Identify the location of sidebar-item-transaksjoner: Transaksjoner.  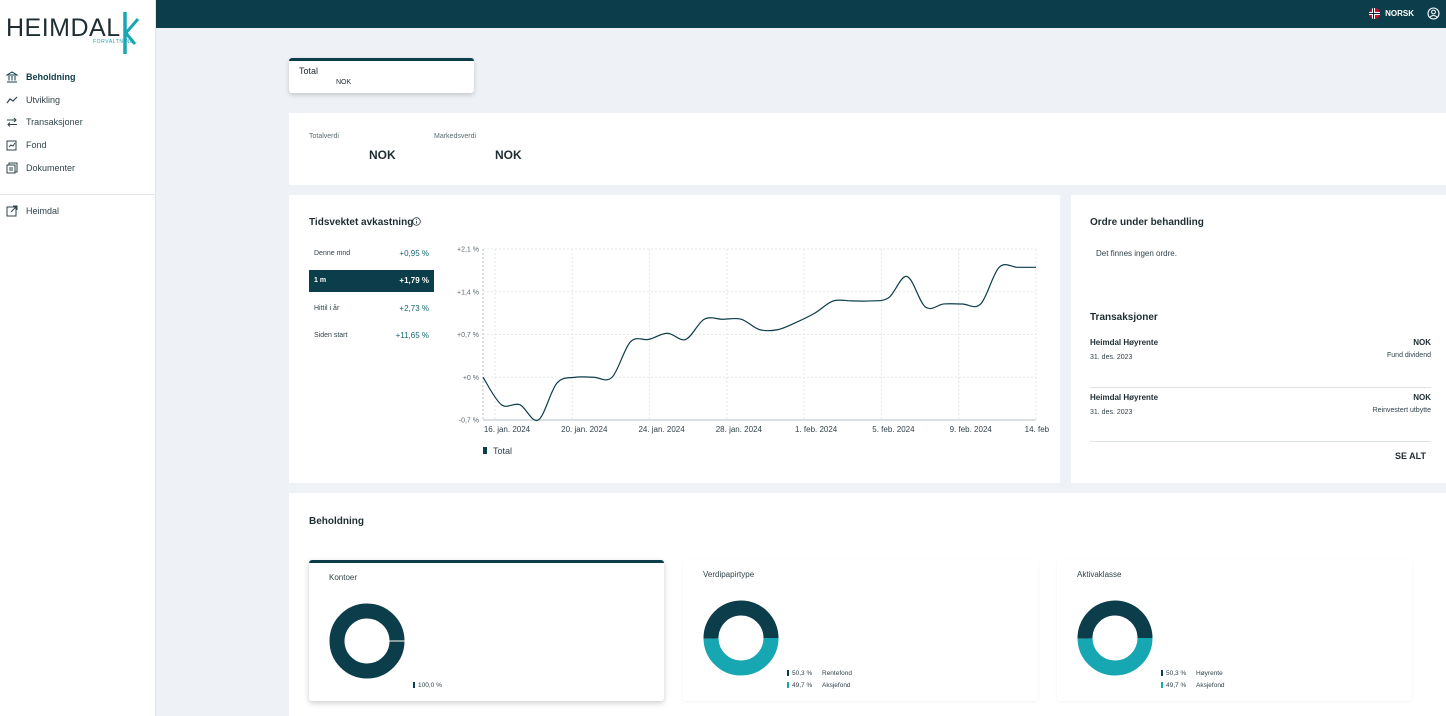
(81, 122).